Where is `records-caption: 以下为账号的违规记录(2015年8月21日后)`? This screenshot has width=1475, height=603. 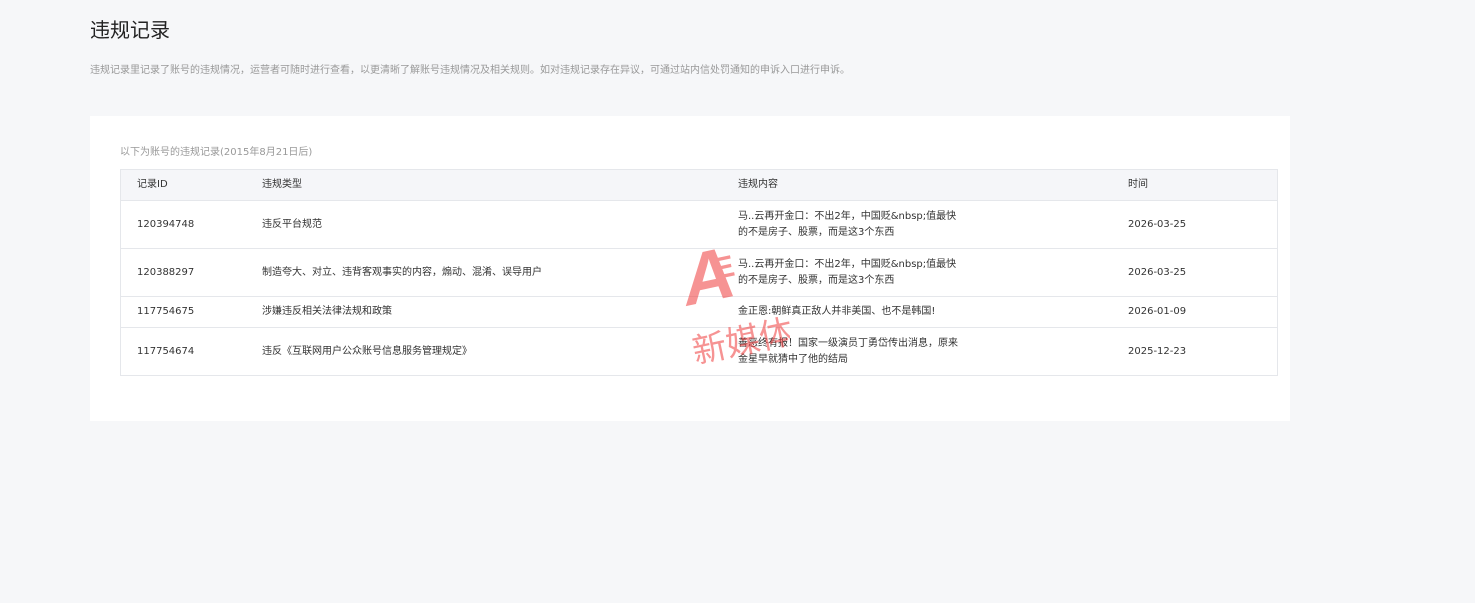 records-caption: 以下为账号的违规记录(2015年8月21日后) is located at coordinates (216, 152).